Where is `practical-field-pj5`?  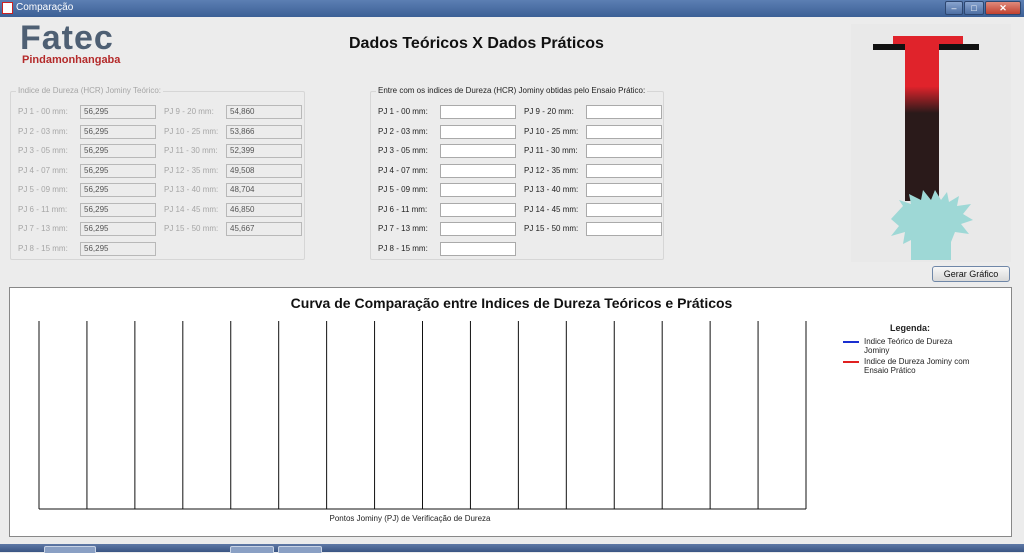
practical-field-pj5 is located at coordinates (478, 190).